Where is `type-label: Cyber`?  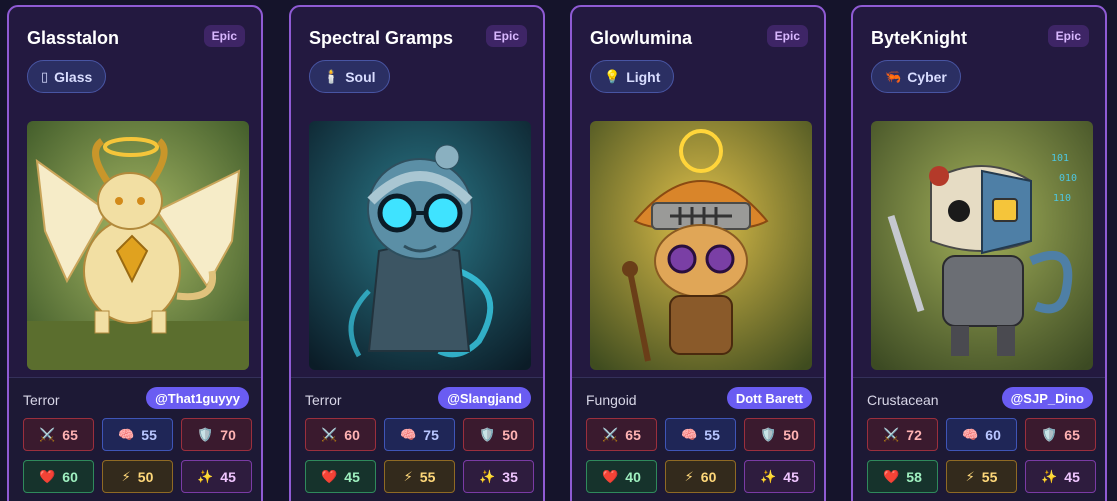 type-label: Cyber is located at coordinates (927, 76).